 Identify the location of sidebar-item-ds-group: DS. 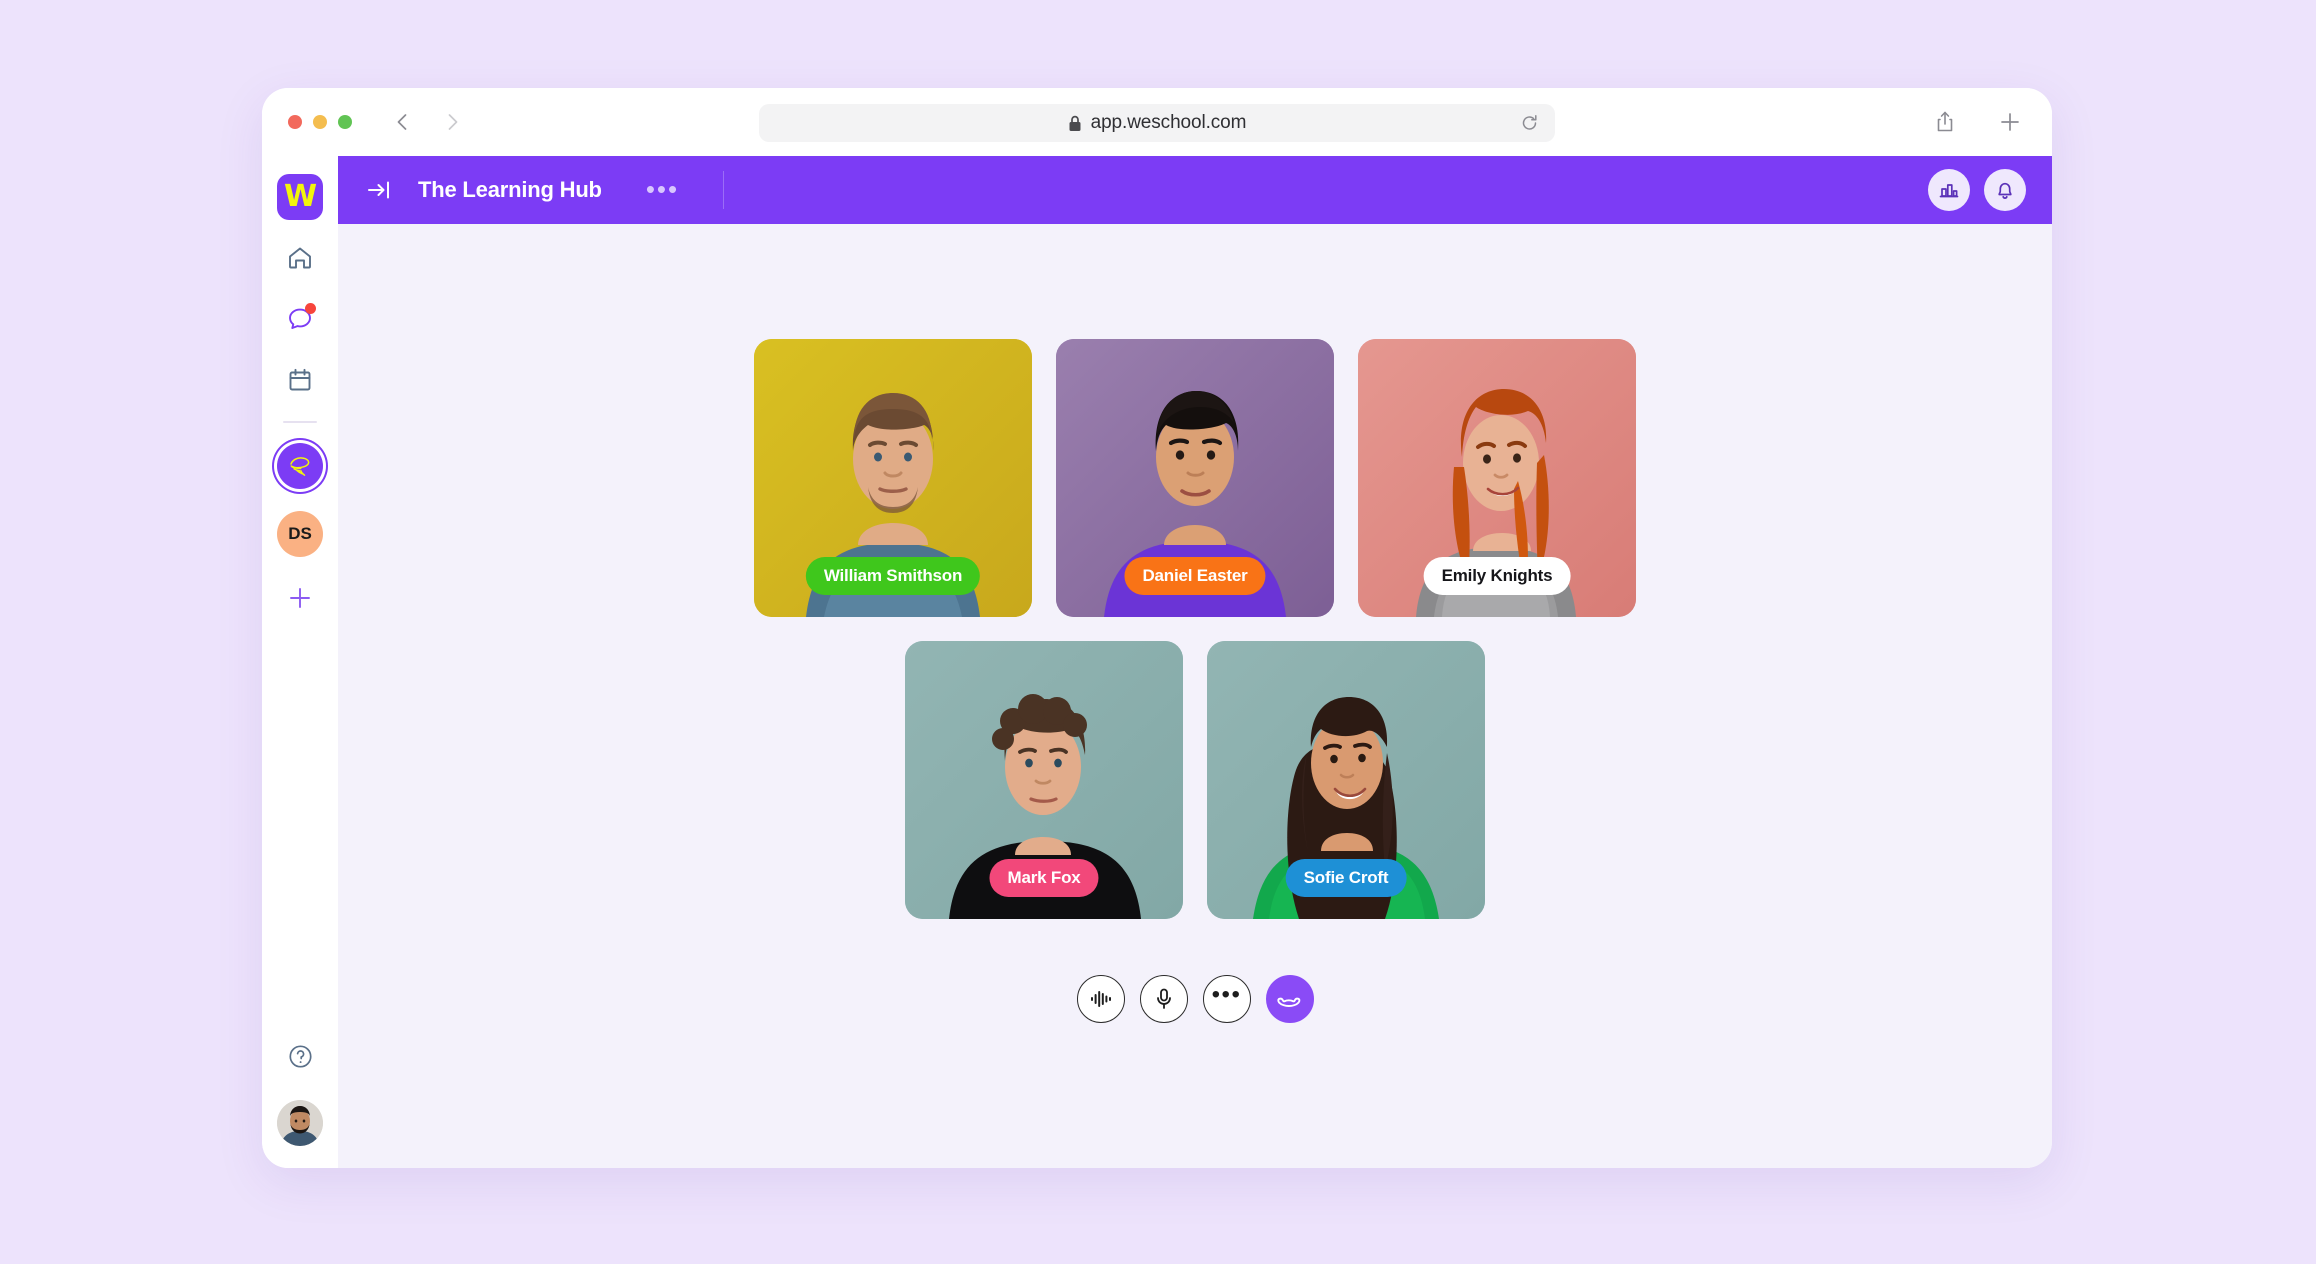
(300, 534).